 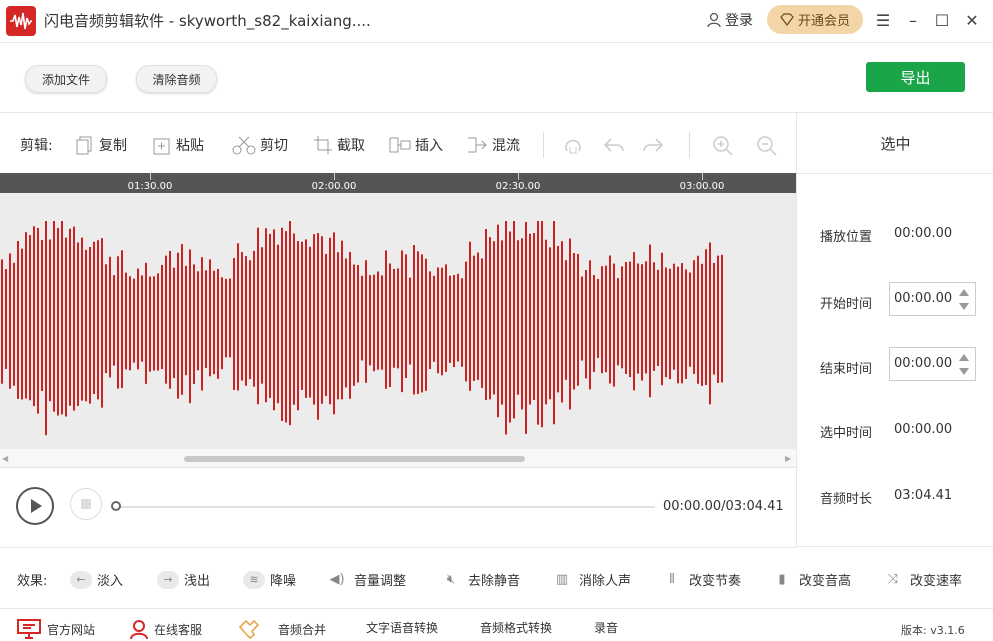 I want to click on file-toolbar: 添加文件 清除音频 导出, so click(x=496, y=78).